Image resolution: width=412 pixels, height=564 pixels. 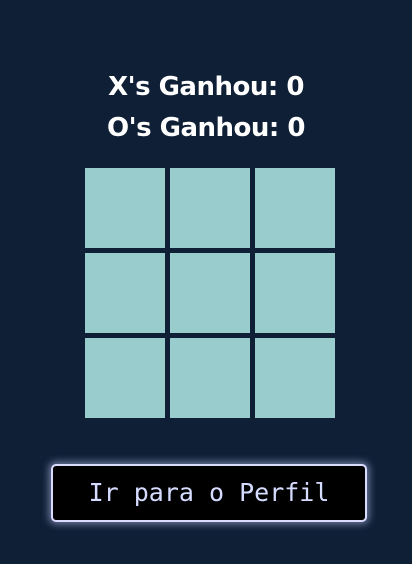 I want to click on go-to-profile-button: Ir para o Perfil, so click(x=209, y=493).